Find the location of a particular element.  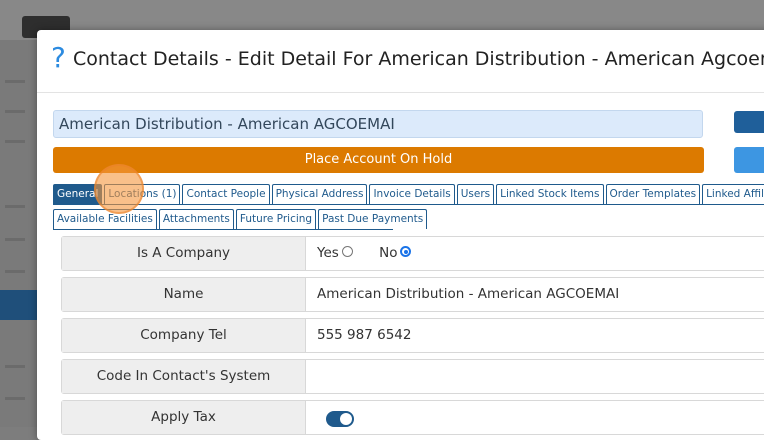

code-label: Code In Contact's System (optional) is located at coordinates (184, 388).